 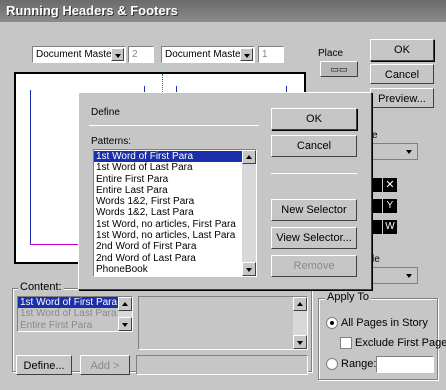 I want to click on margin-guide-bottom, so click(x=55, y=244).